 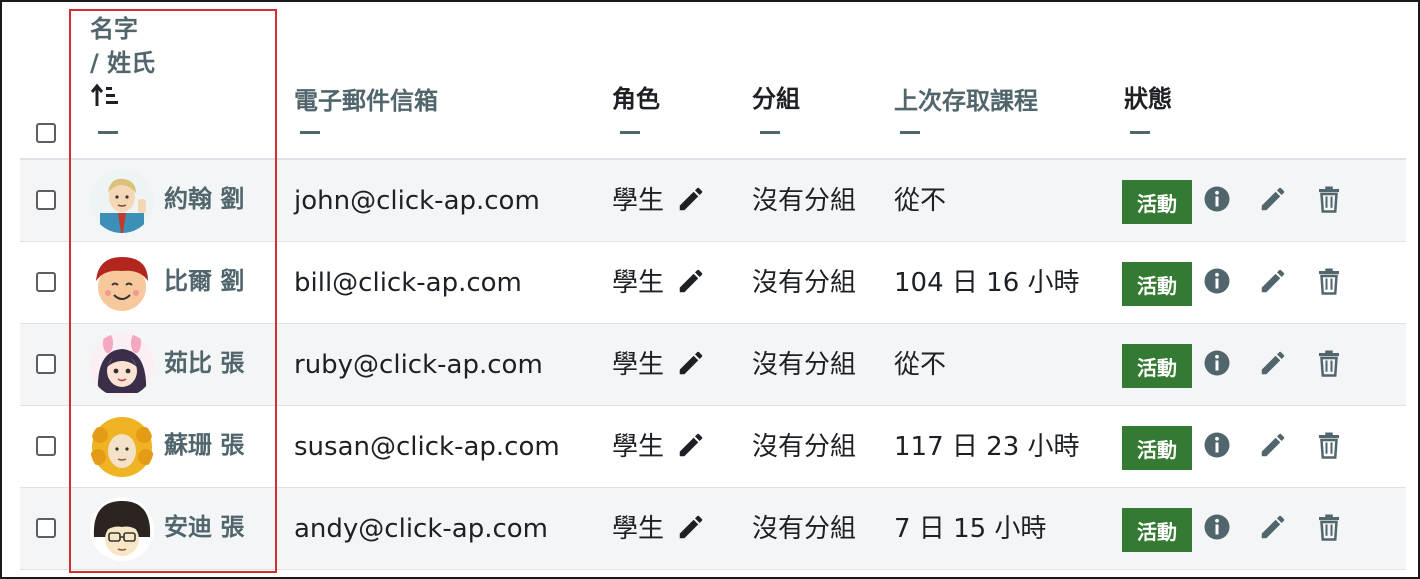 I want to click on last-access: 117 日 23 小時, so click(x=987, y=447).